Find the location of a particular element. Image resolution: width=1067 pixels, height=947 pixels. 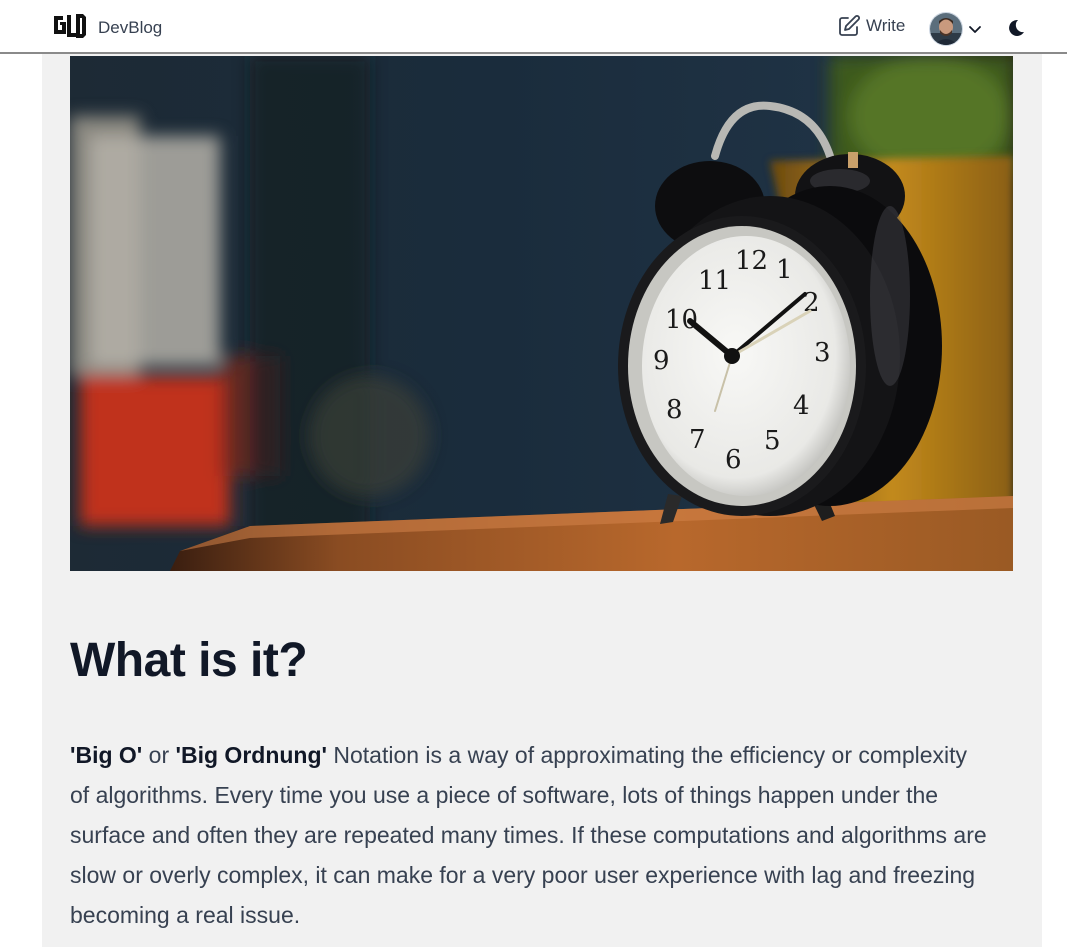

brand-home-link: DevBlog is located at coordinates (107, 27).